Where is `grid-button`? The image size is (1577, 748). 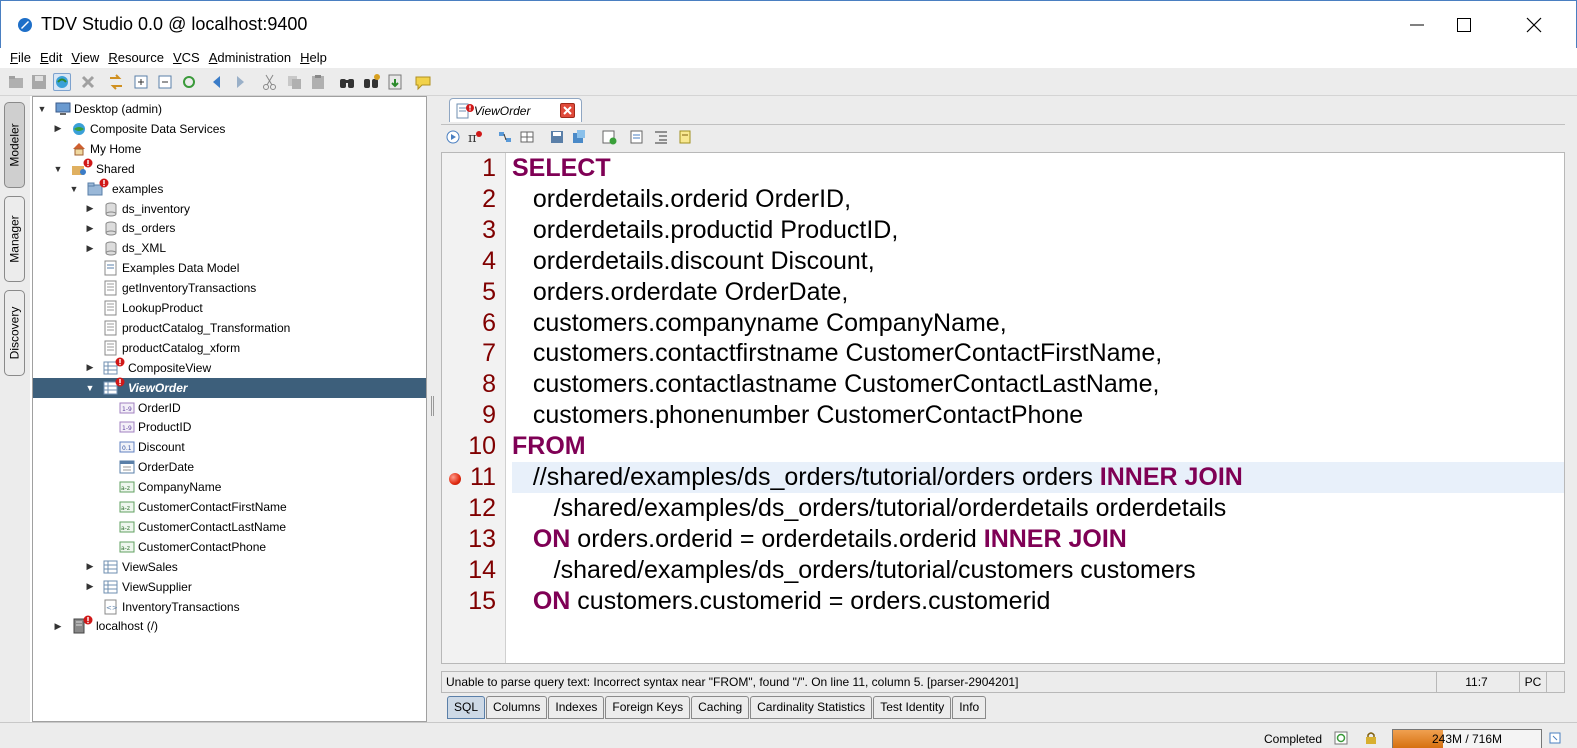
grid-button is located at coordinates (527, 137).